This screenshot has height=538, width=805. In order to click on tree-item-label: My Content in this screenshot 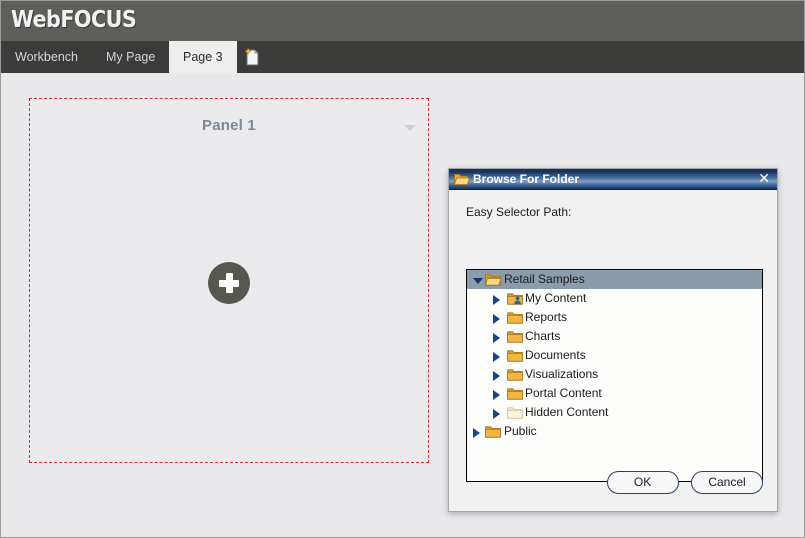, I will do `click(556, 298)`.